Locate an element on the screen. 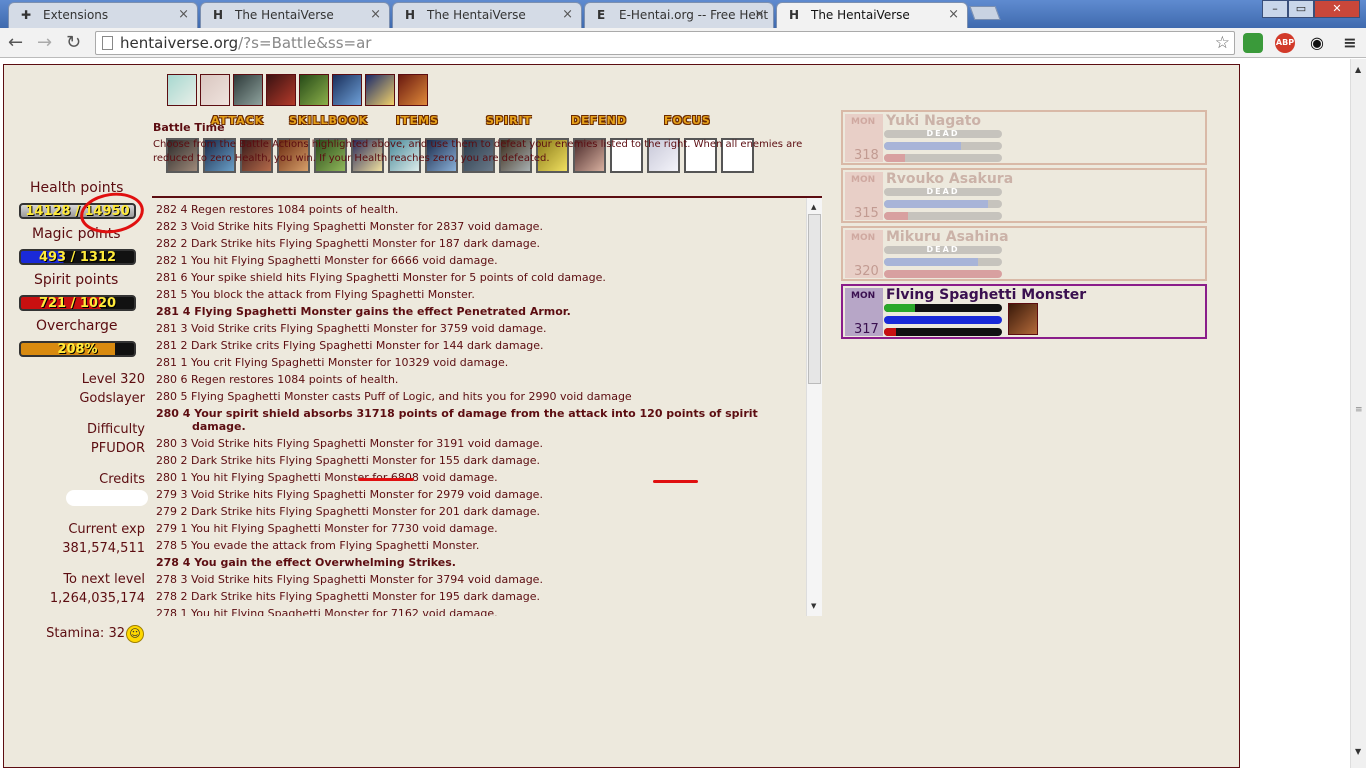 This screenshot has width=1366, height=768. address-bar: hentaiverse.org/?s=Battle&ss=ar ☆ is located at coordinates (665, 43).